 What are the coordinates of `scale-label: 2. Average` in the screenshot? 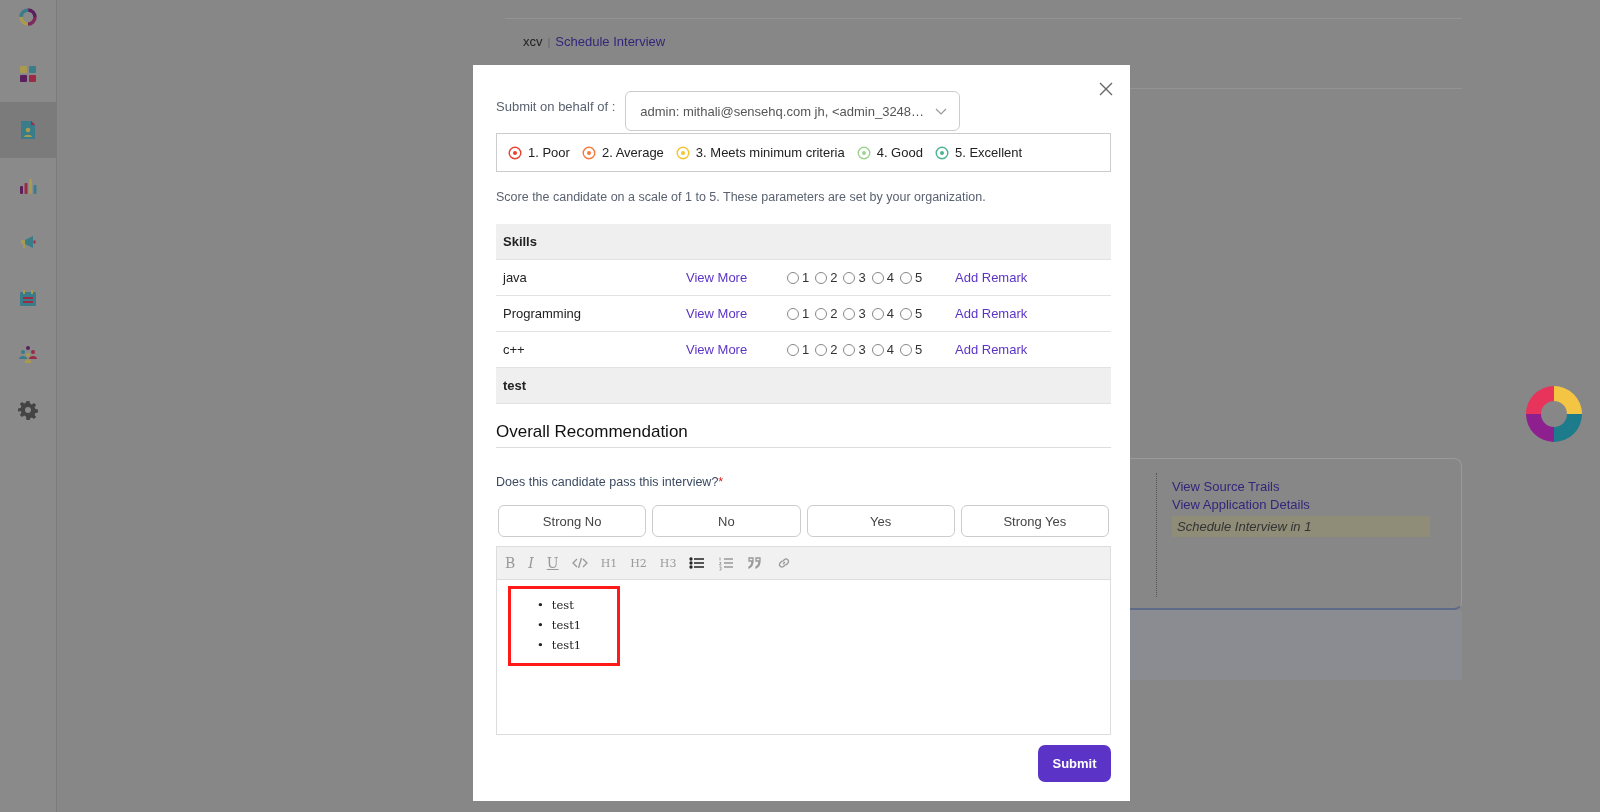 It's located at (632, 152).